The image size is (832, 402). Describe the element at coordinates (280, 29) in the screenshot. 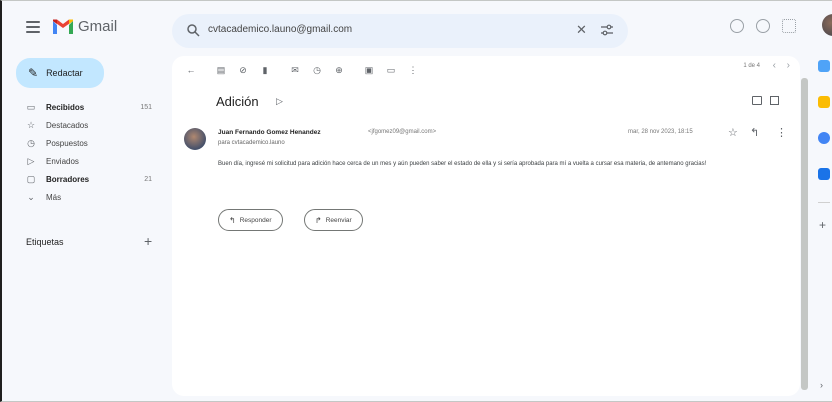

I see `search-input: cvtacademico.launo@gmail.com` at that location.